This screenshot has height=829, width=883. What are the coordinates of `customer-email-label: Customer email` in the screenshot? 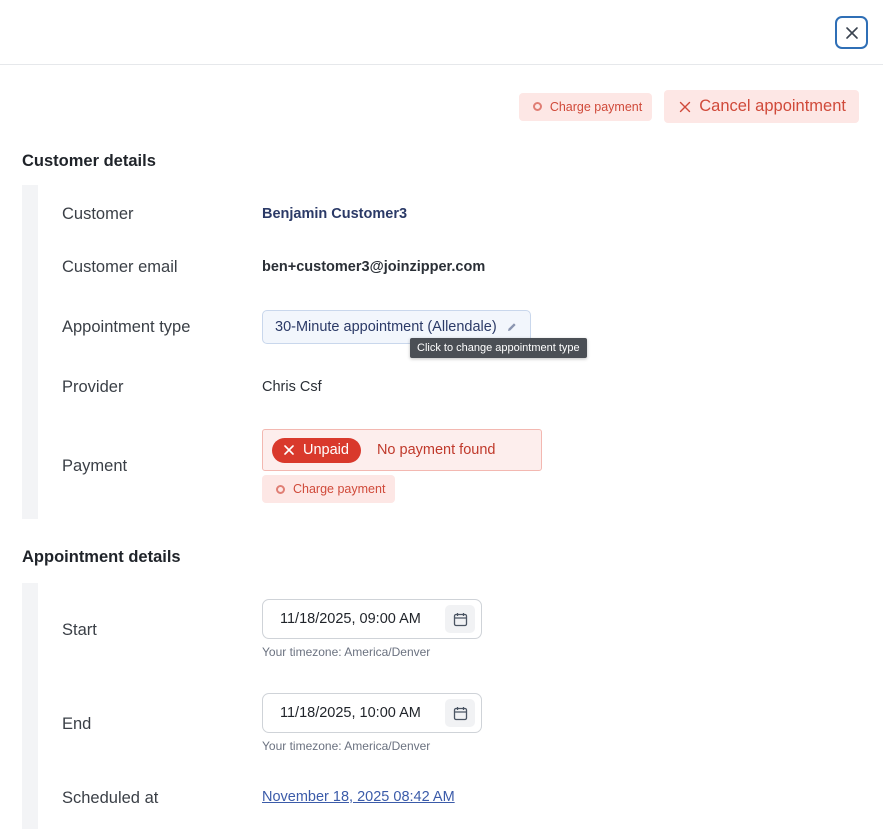 It's located at (120, 267).